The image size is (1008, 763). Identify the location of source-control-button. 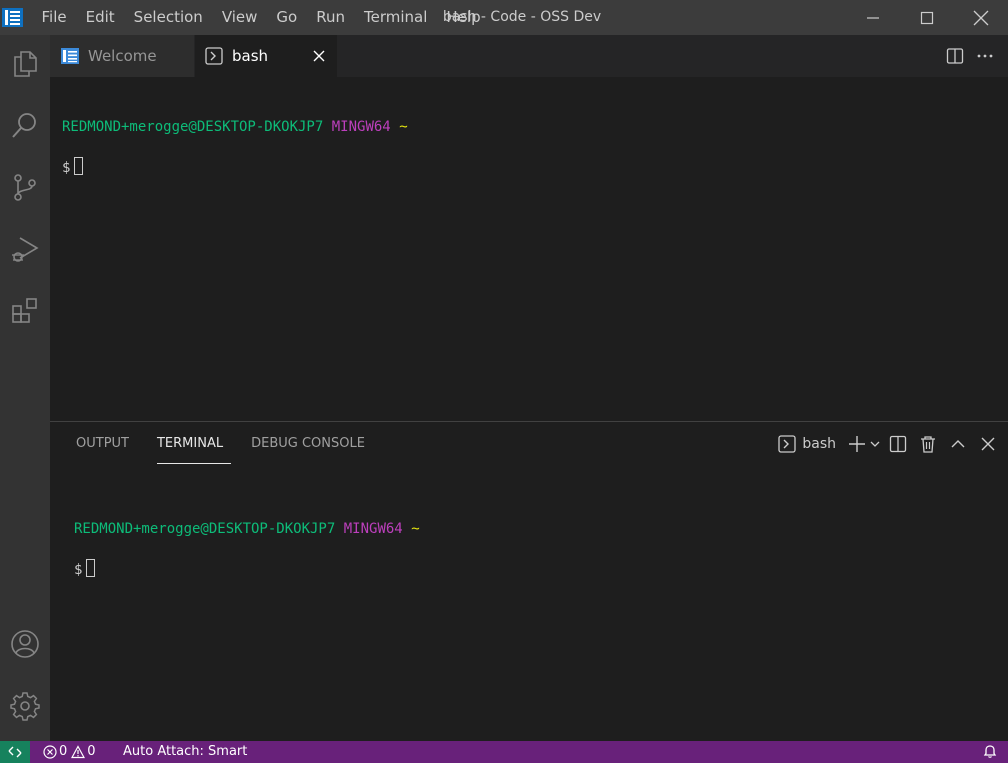
(25, 187).